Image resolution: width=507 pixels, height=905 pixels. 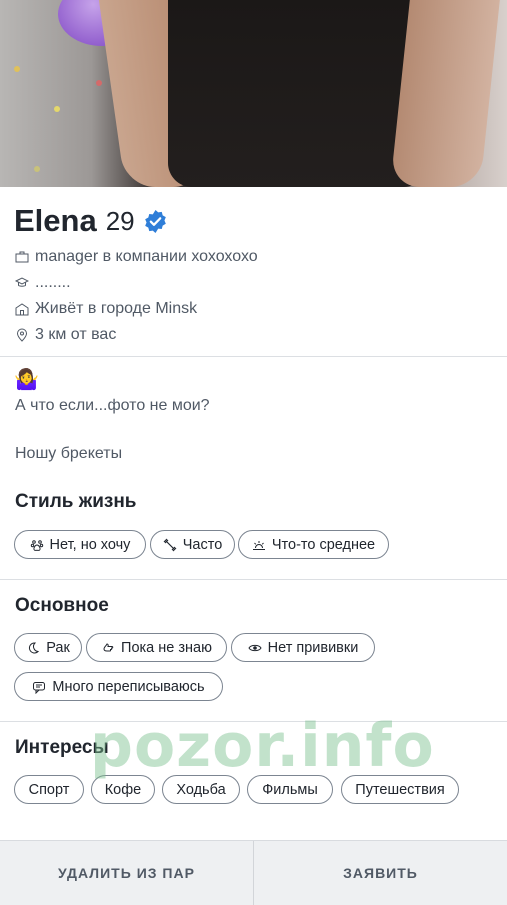 I want to click on dumbbell-icon, so click(x=170, y=545).